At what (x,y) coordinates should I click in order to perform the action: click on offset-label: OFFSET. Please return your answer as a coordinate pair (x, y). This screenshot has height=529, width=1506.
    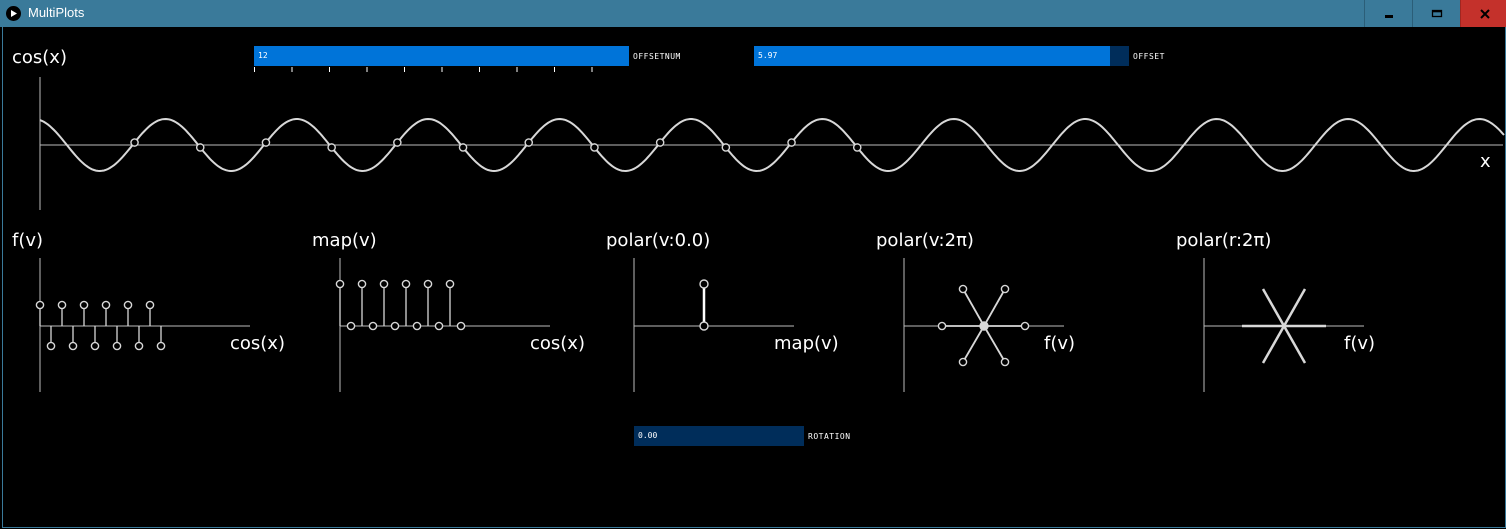
    Looking at the image, I should click on (1149, 56).